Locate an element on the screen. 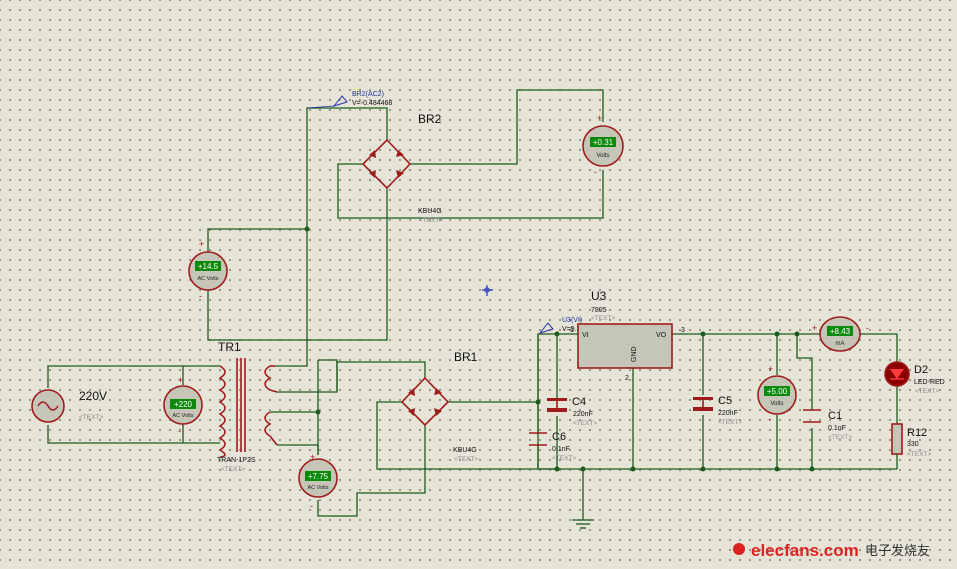 The width and height of the screenshot is (957, 569). c5-value: 220nF is located at coordinates (728, 413).